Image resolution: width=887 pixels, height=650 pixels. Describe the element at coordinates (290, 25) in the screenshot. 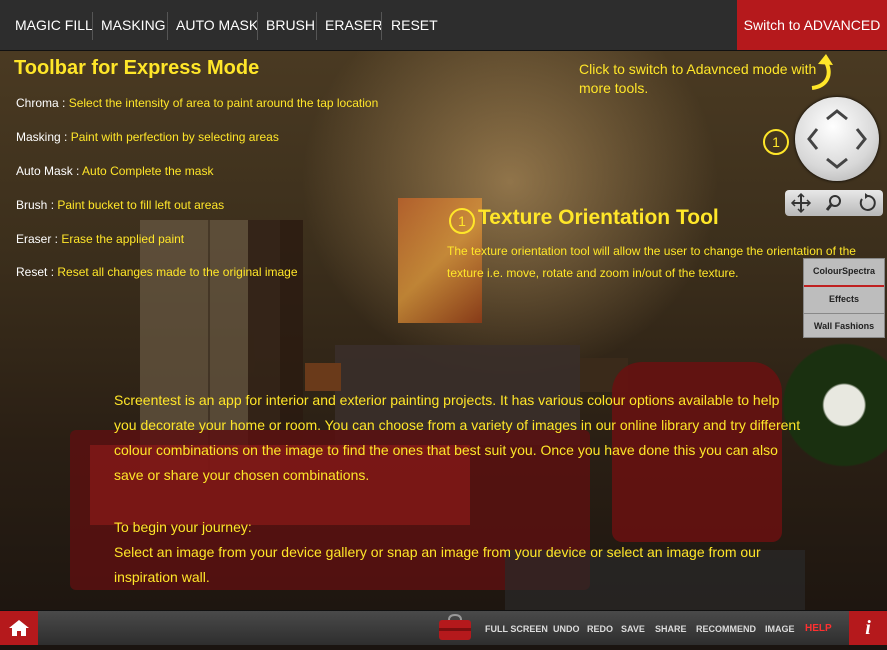

I see `brush-button: BRUSH` at that location.